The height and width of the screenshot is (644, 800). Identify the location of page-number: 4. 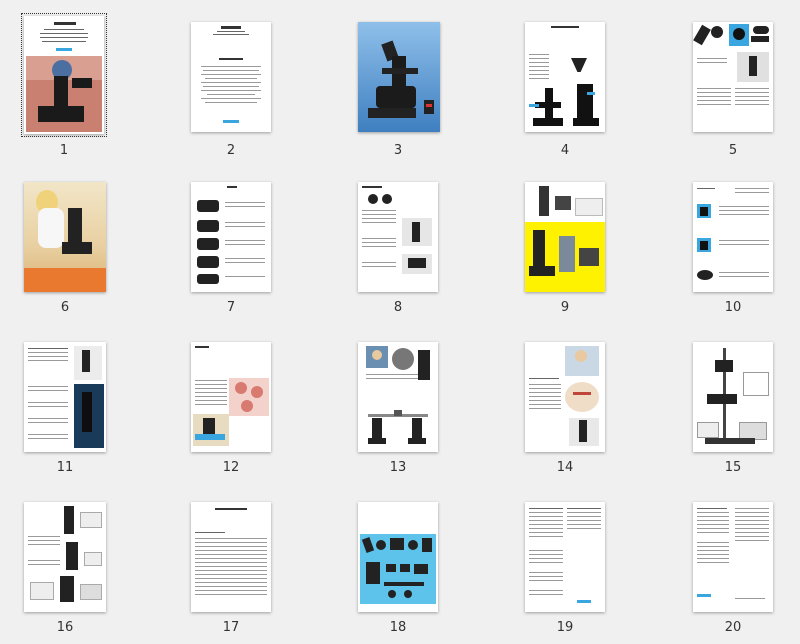
(565, 150).